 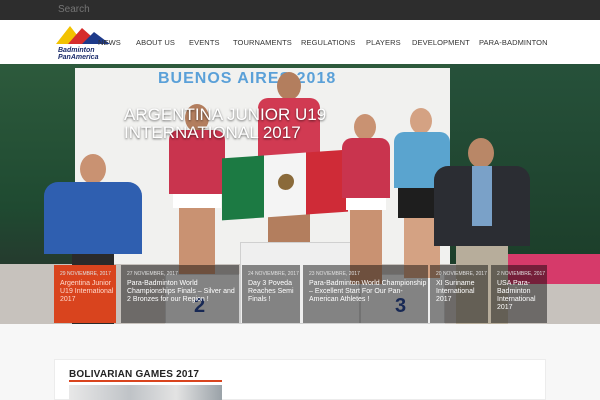 What do you see at coordinates (254, 124) in the screenshot?
I see `hero-title: ARGENTINA JUNIOR U19 INTERNATIONAL 2017` at bounding box center [254, 124].